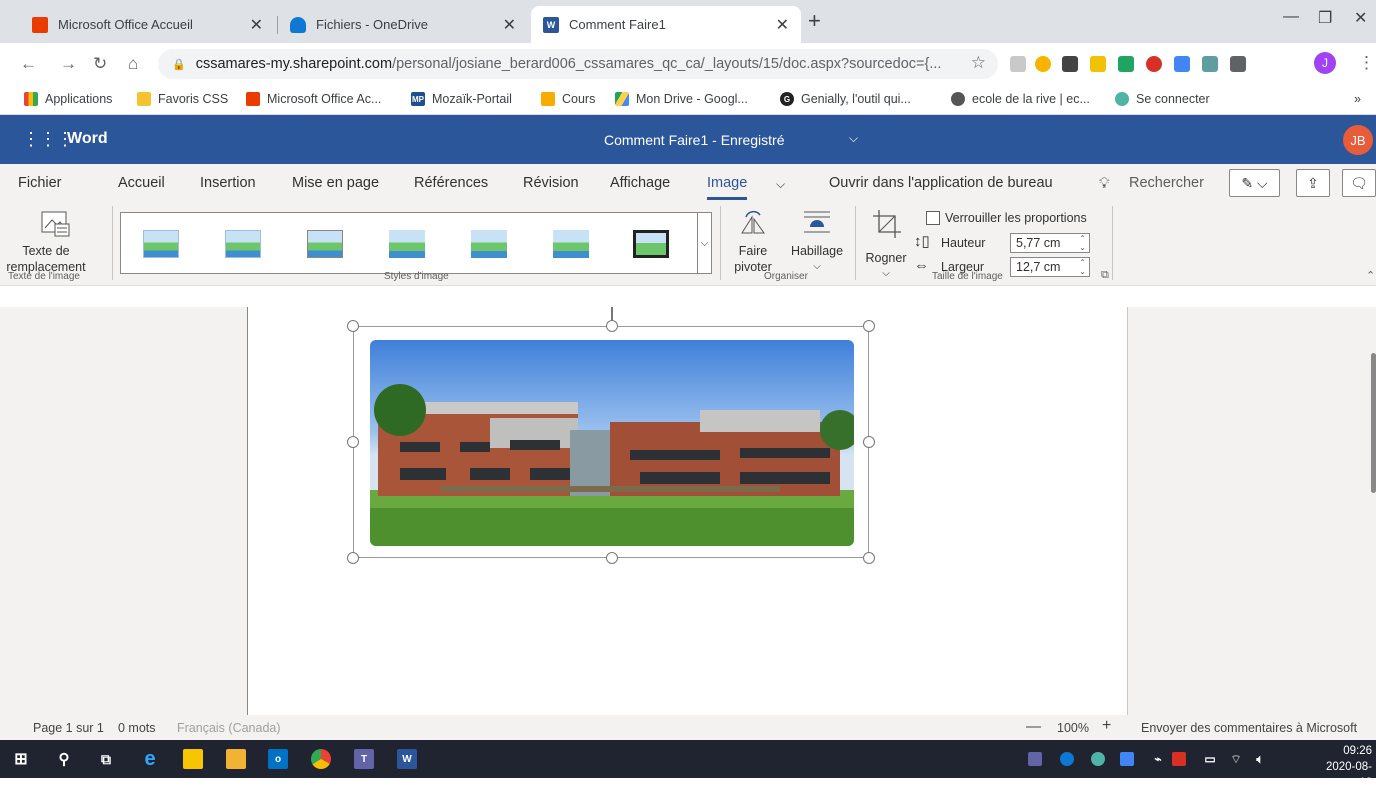 The height and width of the screenshot is (791, 1376). I want to click on feedback-link: Envoyer des commentaires à Microsoft, so click(1249, 728).